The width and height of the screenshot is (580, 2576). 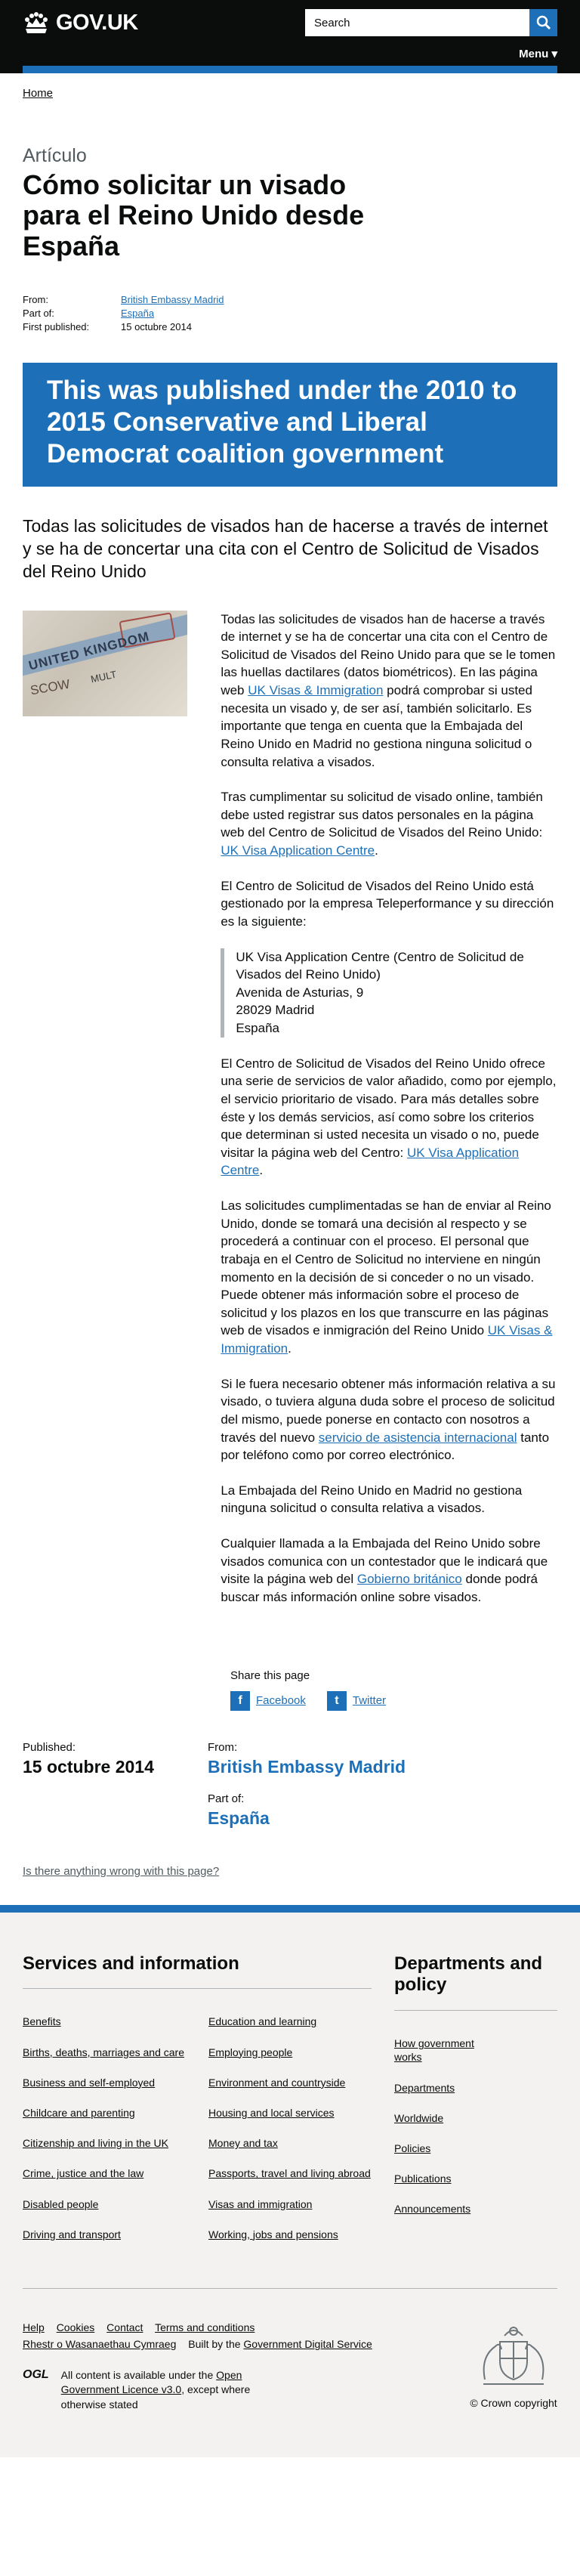 I want to click on search-button, so click(x=543, y=22).